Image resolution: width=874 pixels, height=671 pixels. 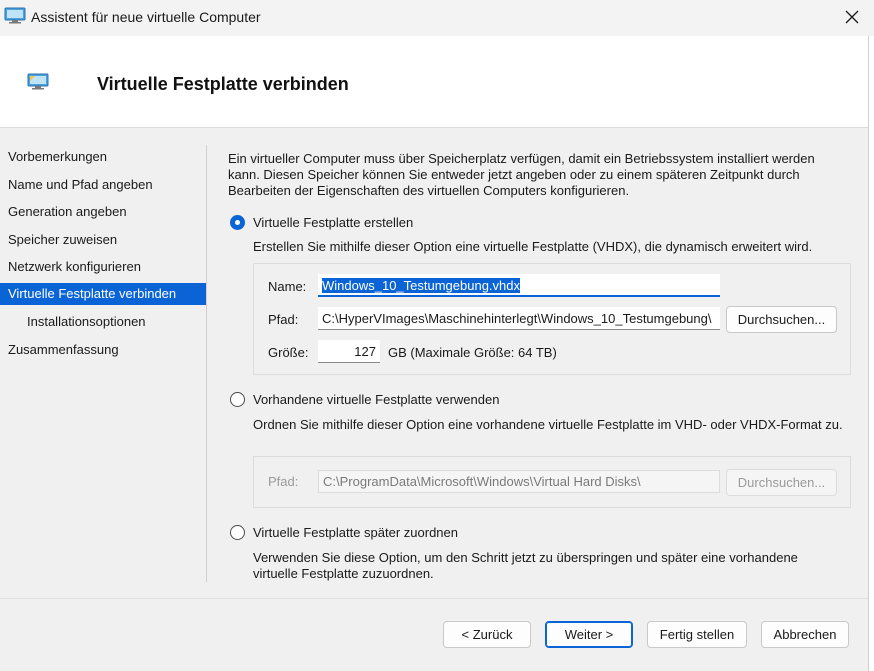 I want to click on wizard-header: Virtuelle Festplatte verbinden, so click(x=434, y=82).